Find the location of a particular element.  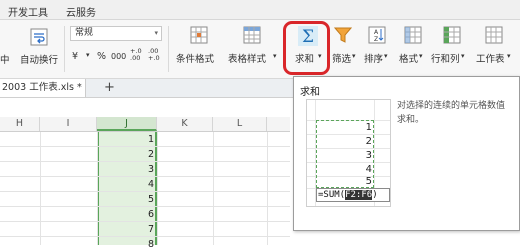

sigma-icon: Σ is located at coordinates (308, 36).